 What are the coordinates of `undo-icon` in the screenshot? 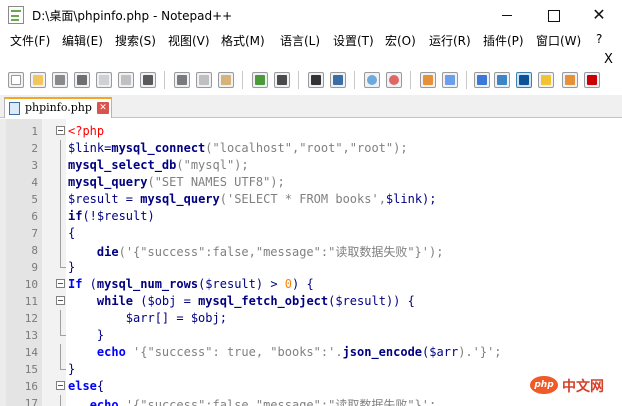 It's located at (260, 80).